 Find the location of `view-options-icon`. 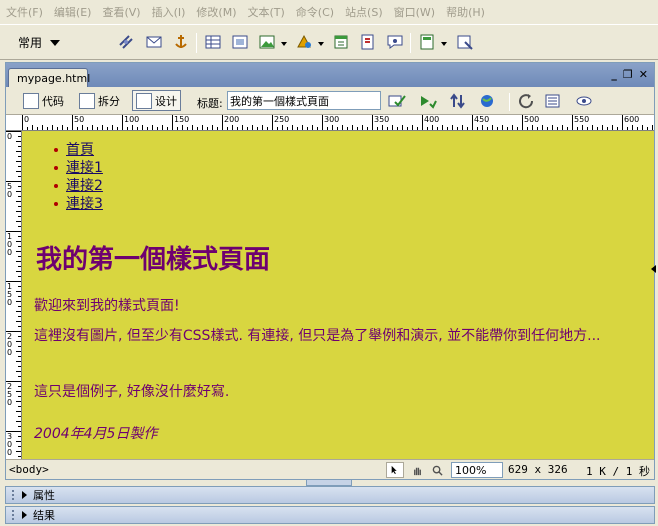

view-options-icon is located at coordinates (553, 101).